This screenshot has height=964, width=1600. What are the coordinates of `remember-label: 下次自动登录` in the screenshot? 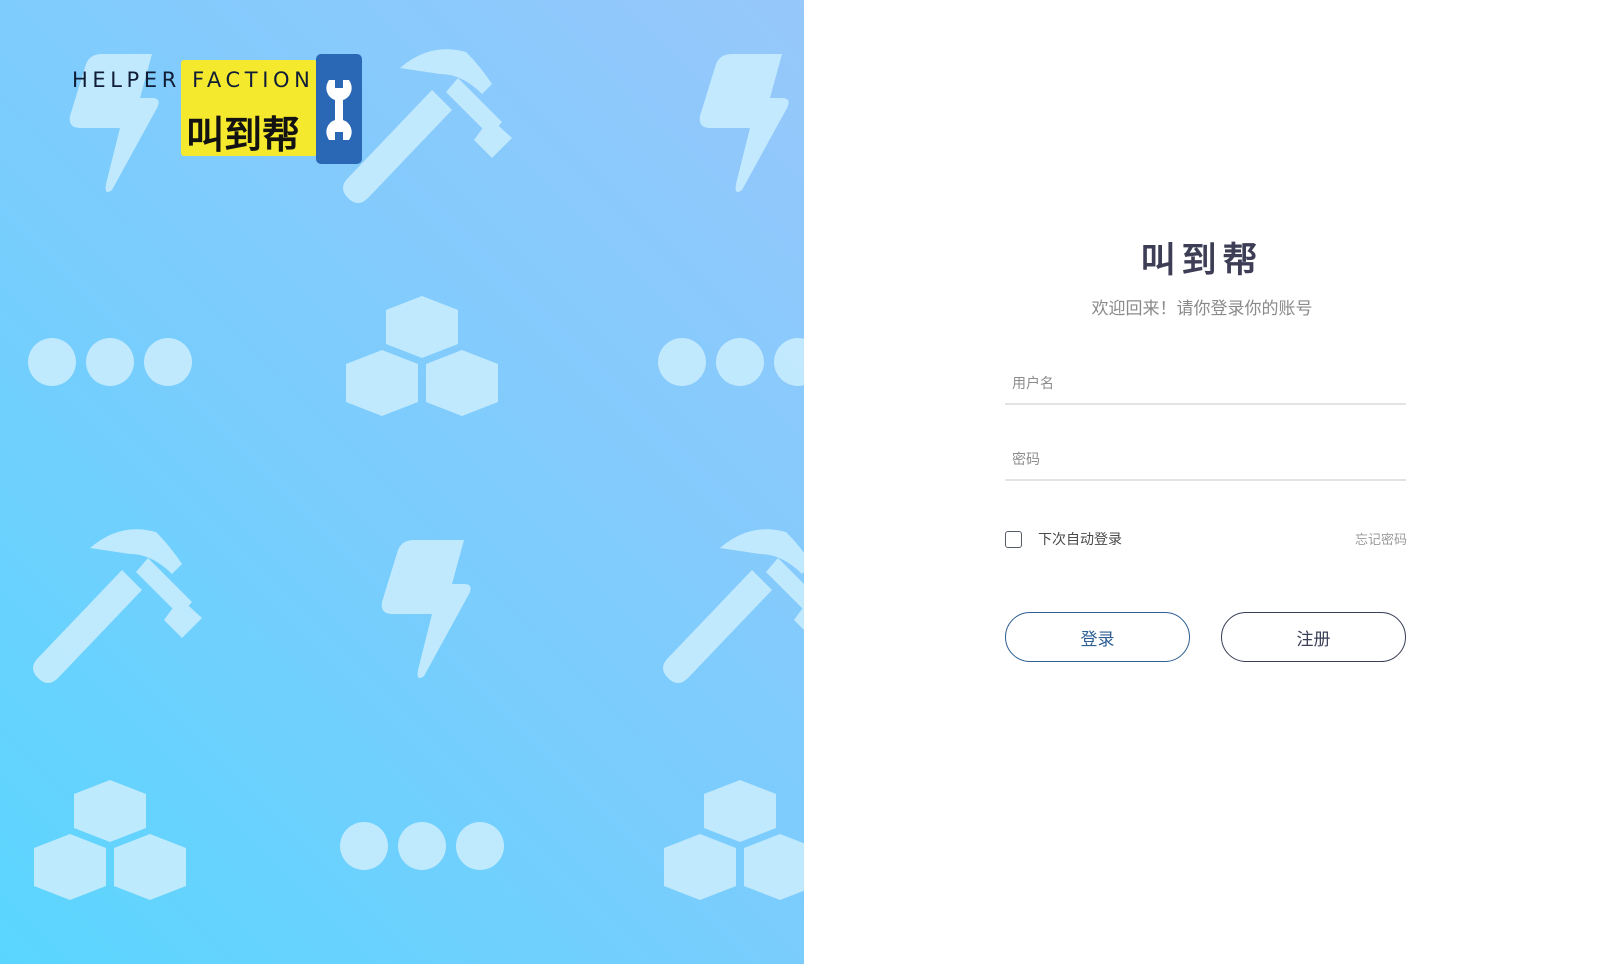 It's located at (1080, 540).